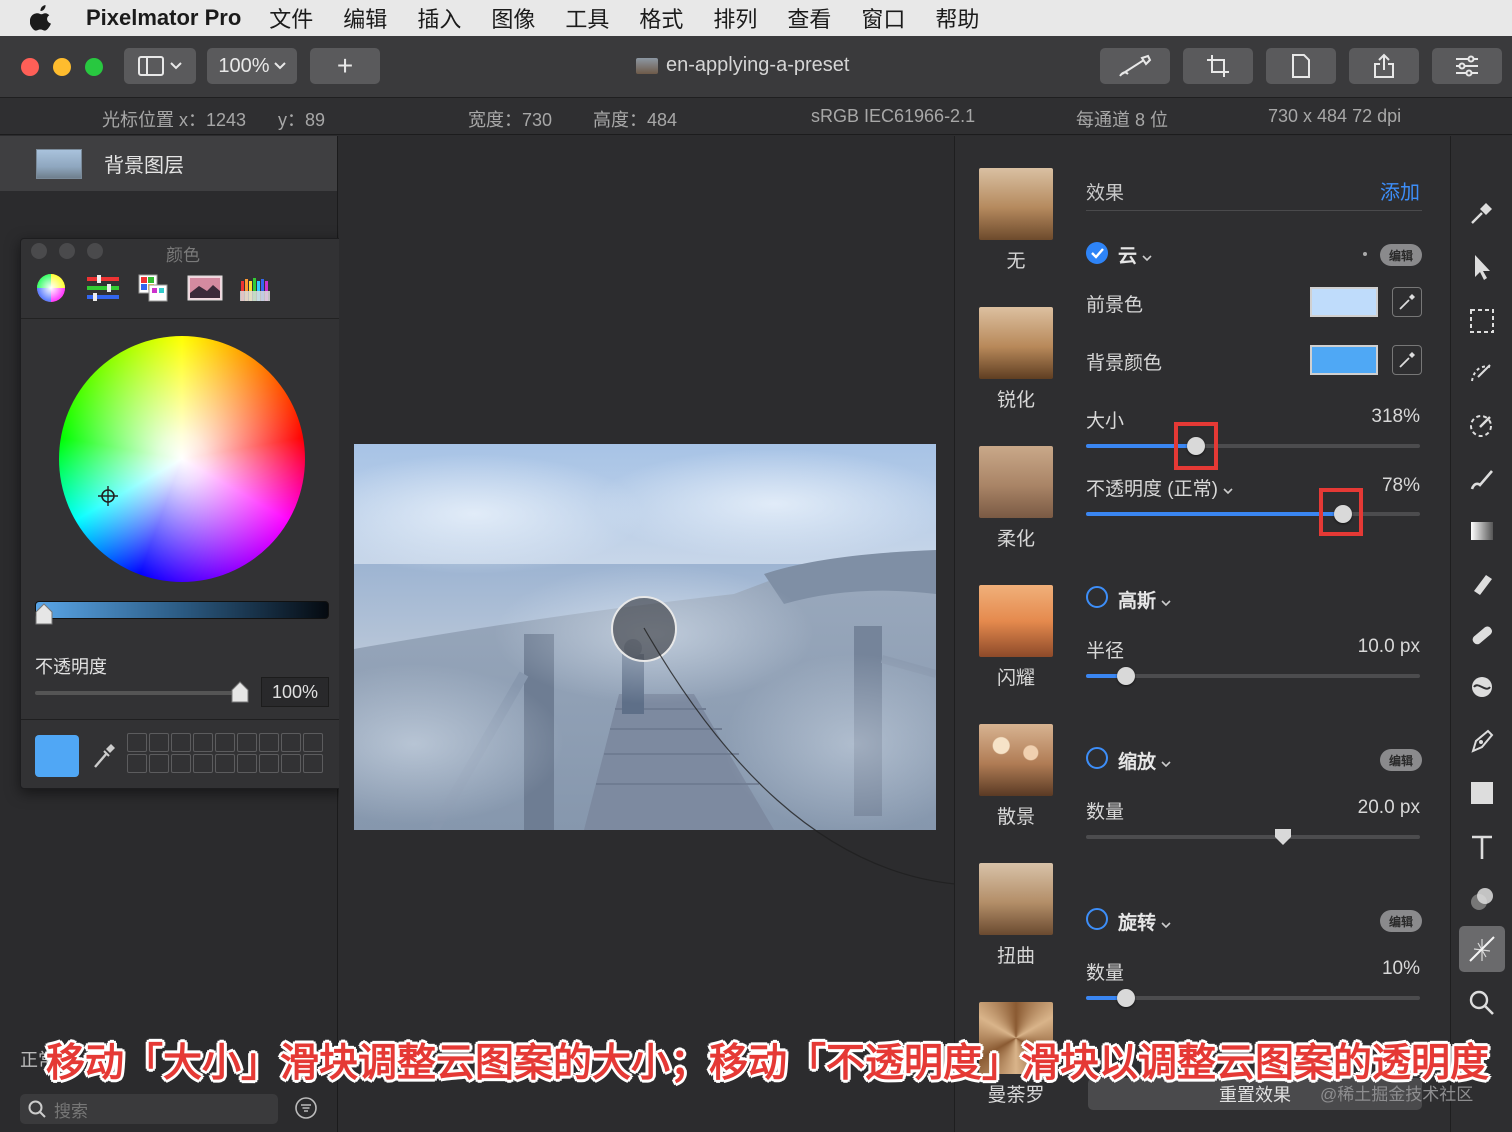 The height and width of the screenshot is (1132, 1512). Describe the element at coordinates (1015, 956) in the screenshot. I see `preset-label: 扭曲` at that location.